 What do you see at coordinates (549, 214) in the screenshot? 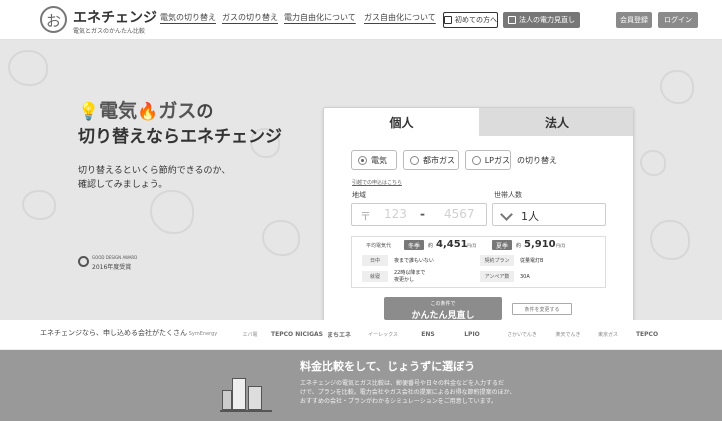
I see `household-select: 1人` at bounding box center [549, 214].